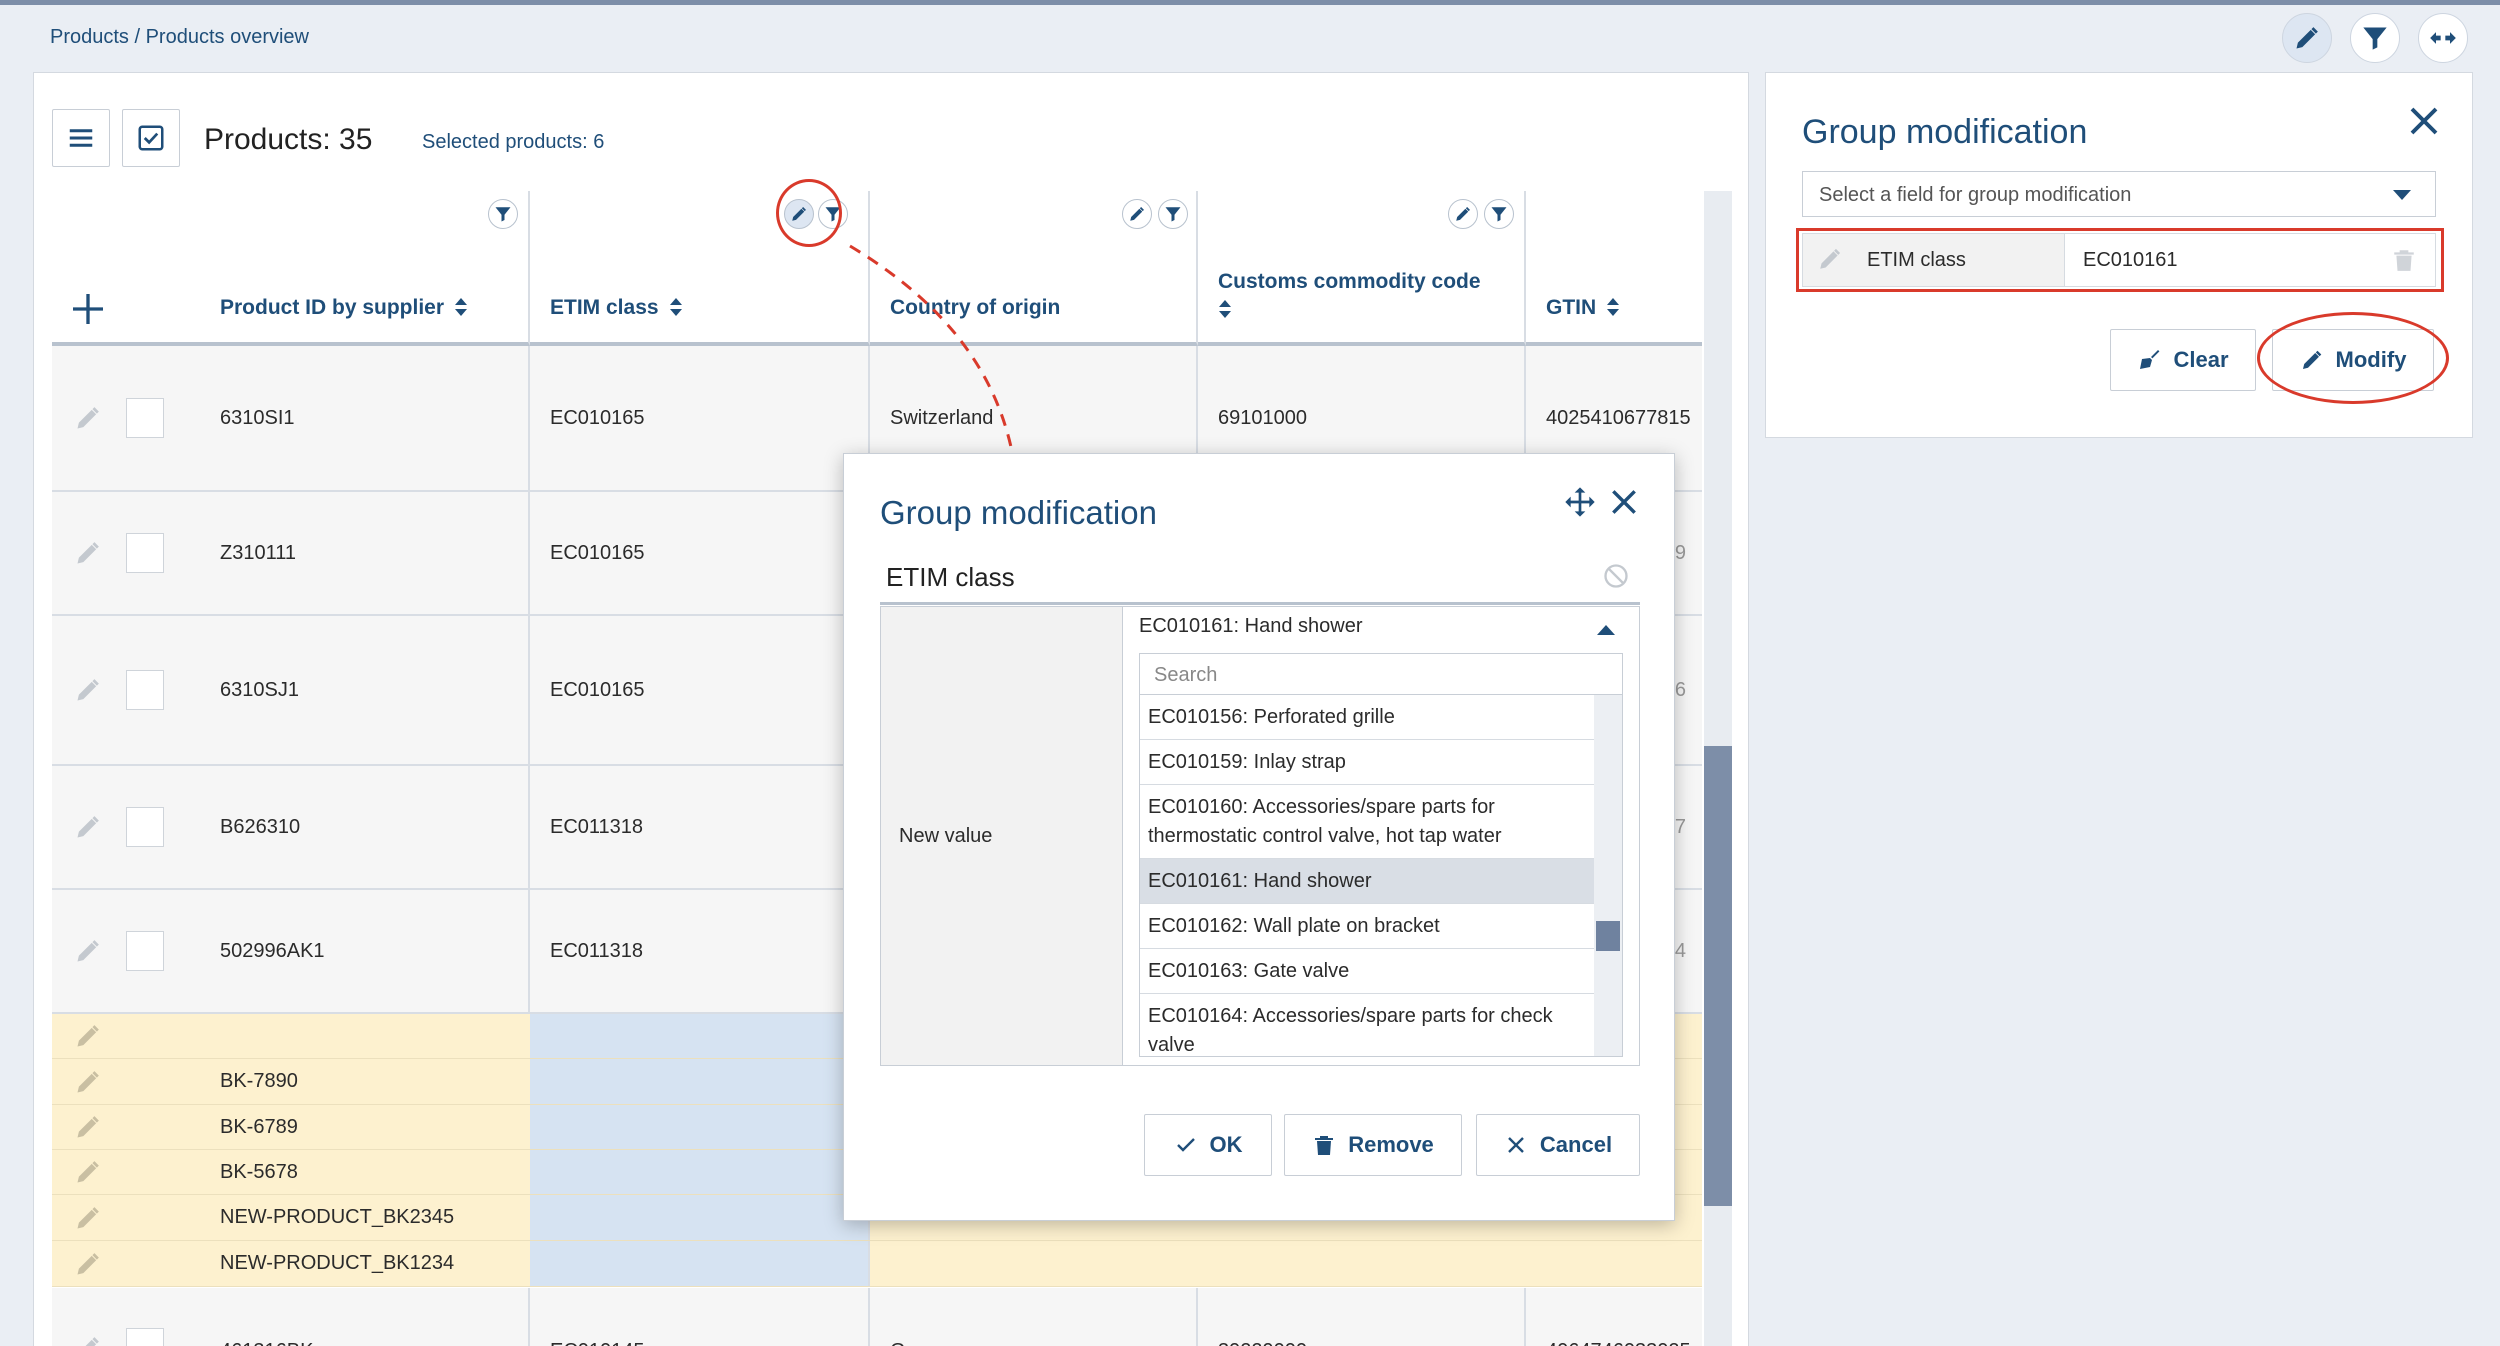 The width and height of the screenshot is (2500, 1346). I want to click on menu-button, so click(81, 138).